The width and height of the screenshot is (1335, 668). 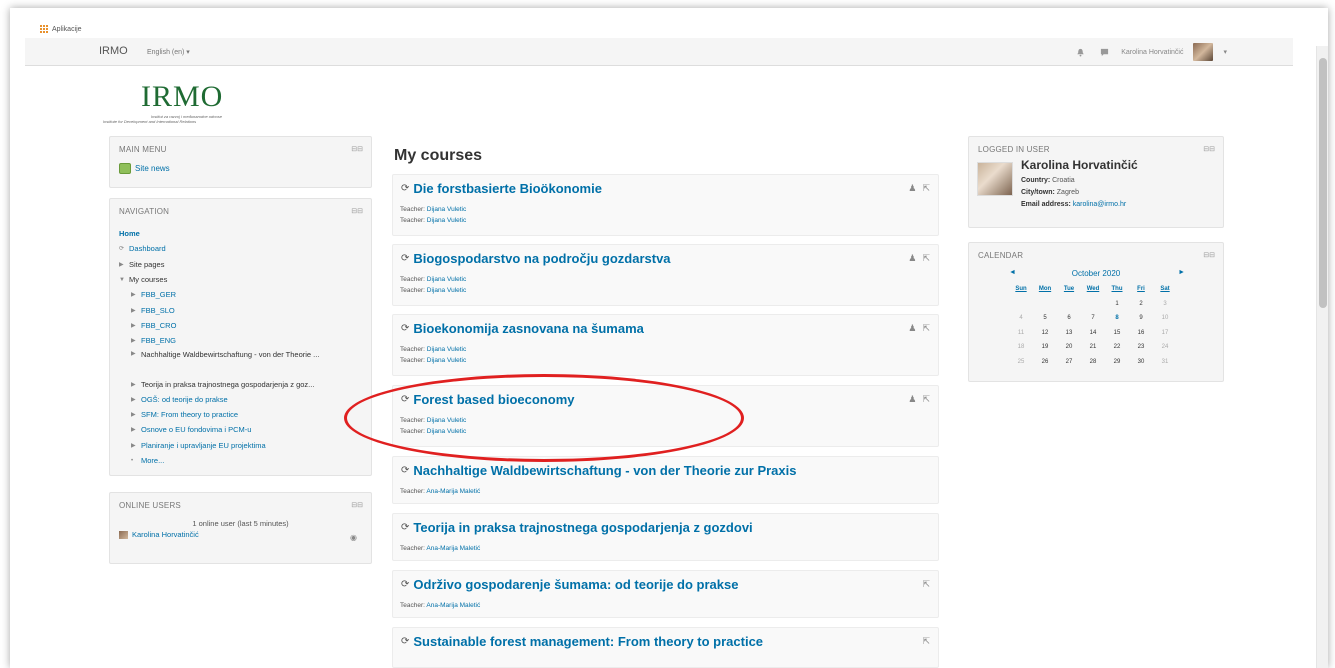 What do you see at coordinates (244, 340) in the screenshot?
I see `nav-course-item: ▶ FBB_ENG` at bounding box center [244, 340].